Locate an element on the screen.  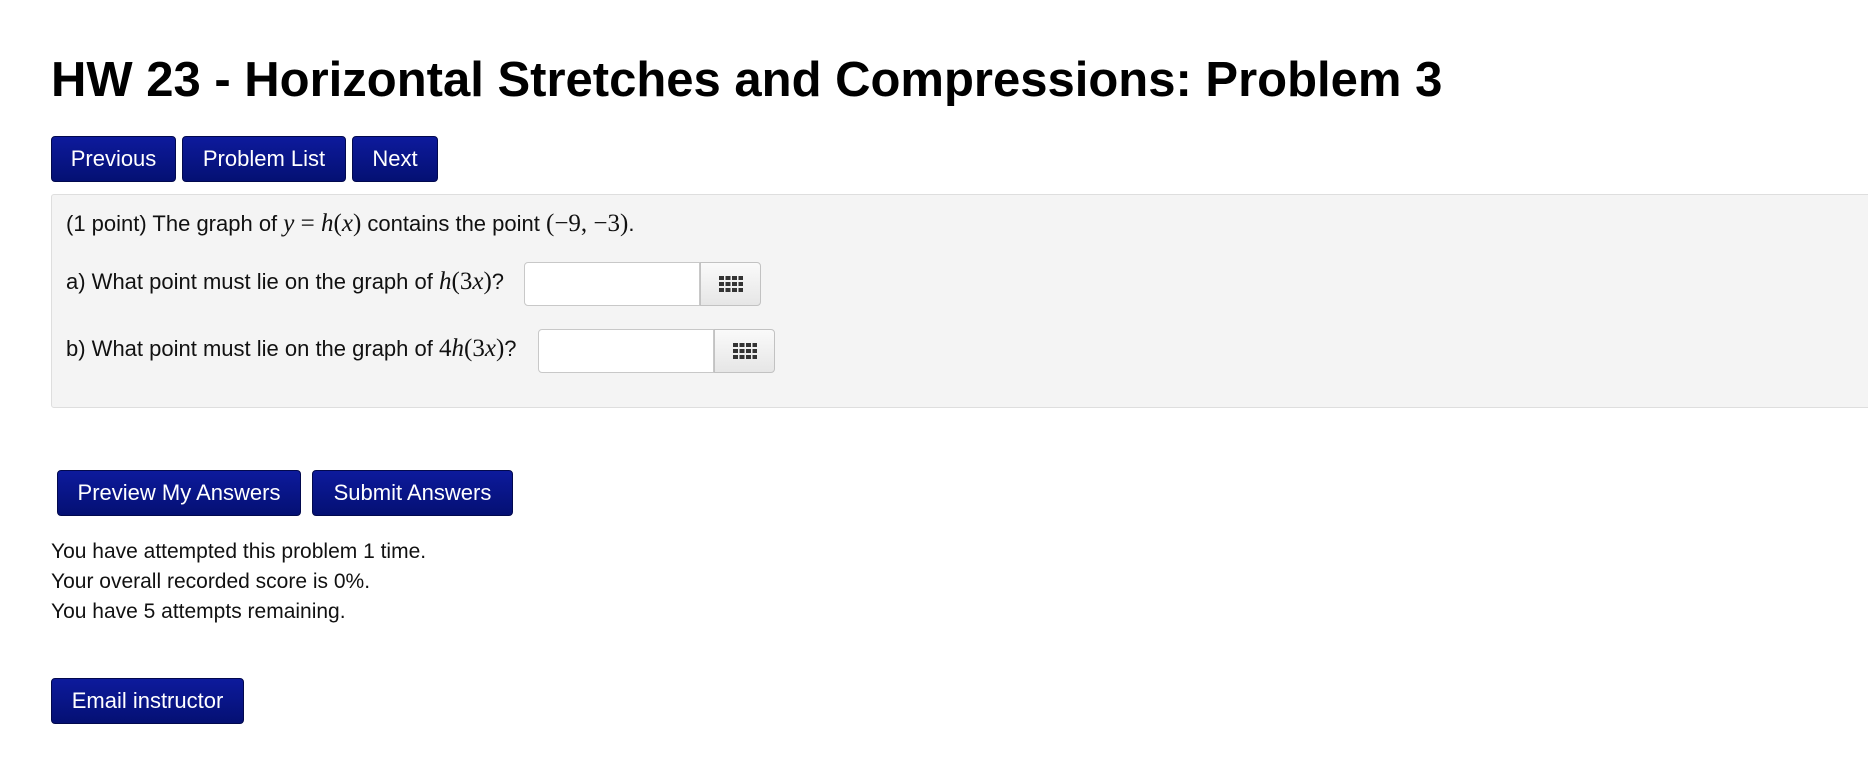
part-a-suffix: ? is located at coordinates (498, 281).